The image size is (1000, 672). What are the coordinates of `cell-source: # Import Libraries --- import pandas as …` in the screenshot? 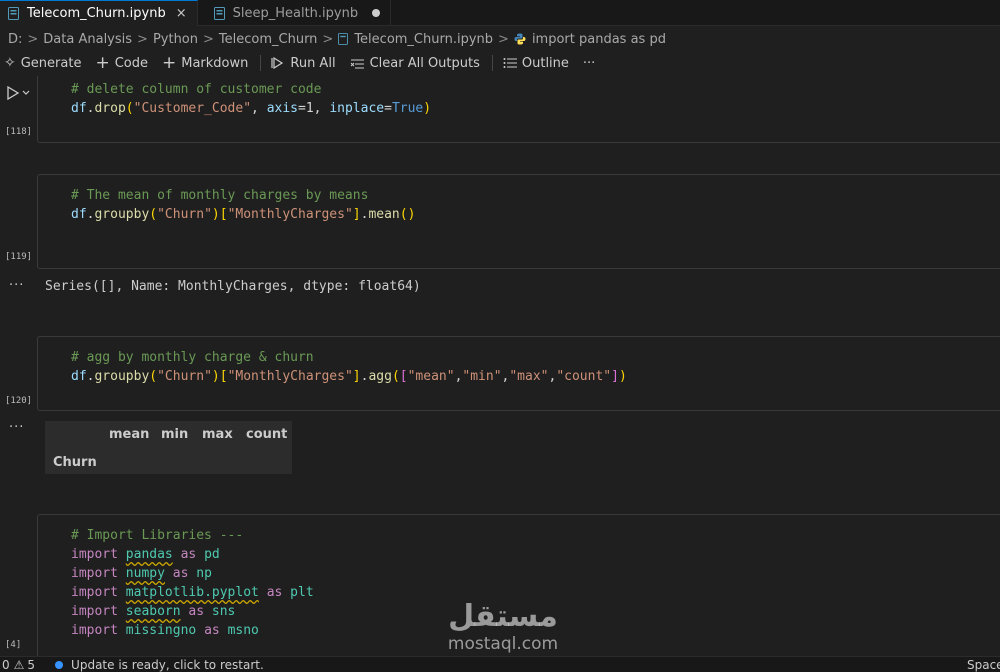 It's located at (192, 583).